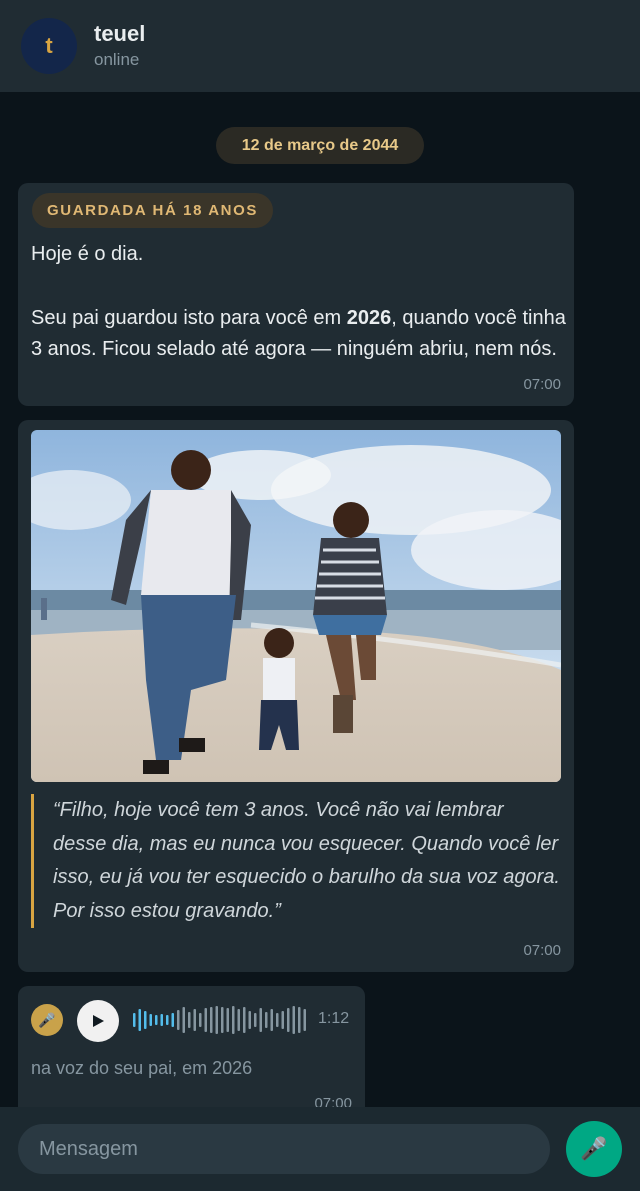 This screenshot has width=640, height=1191. I want to click on message-year: 2026, so click(369, 317).